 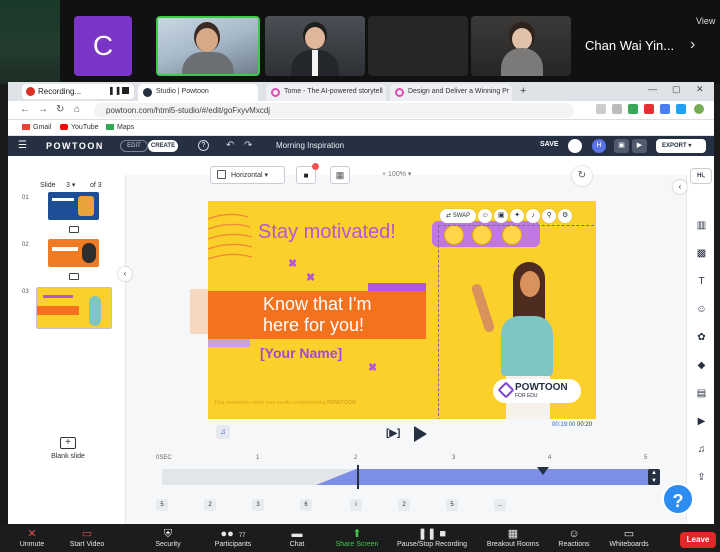 What do you see at coordinates (125, 274) in the screenshot?
I see `collapse-left-icon: ‹` at bounding box center [125, 274].